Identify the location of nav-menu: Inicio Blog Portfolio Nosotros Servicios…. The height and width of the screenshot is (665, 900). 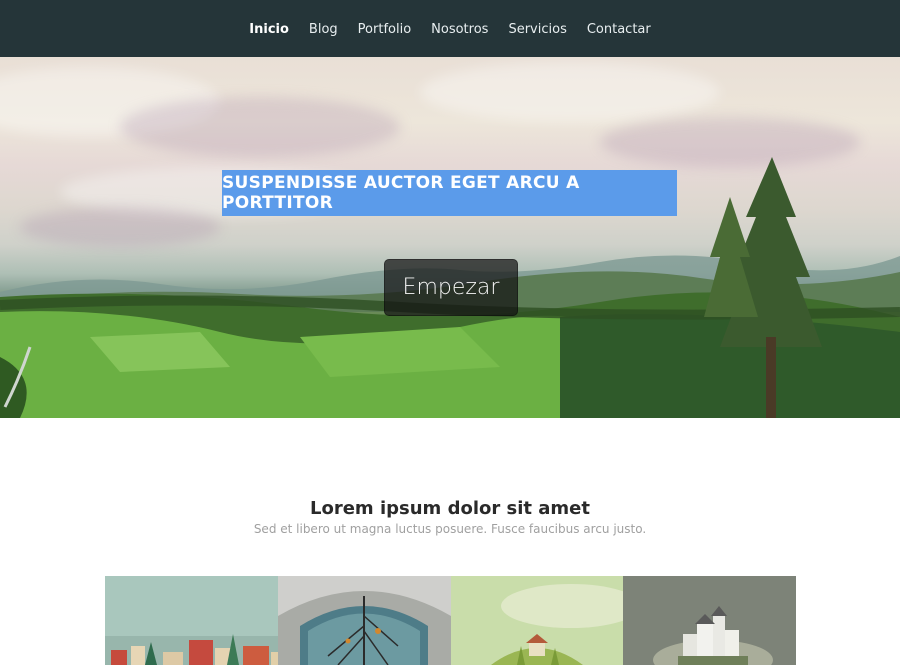
(449, 29).